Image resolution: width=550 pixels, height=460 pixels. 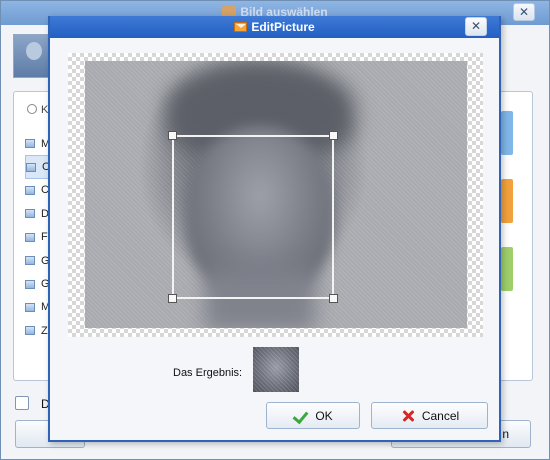 I want to click on dialog-title-text: EditPicture, so click(x=283, y=27).